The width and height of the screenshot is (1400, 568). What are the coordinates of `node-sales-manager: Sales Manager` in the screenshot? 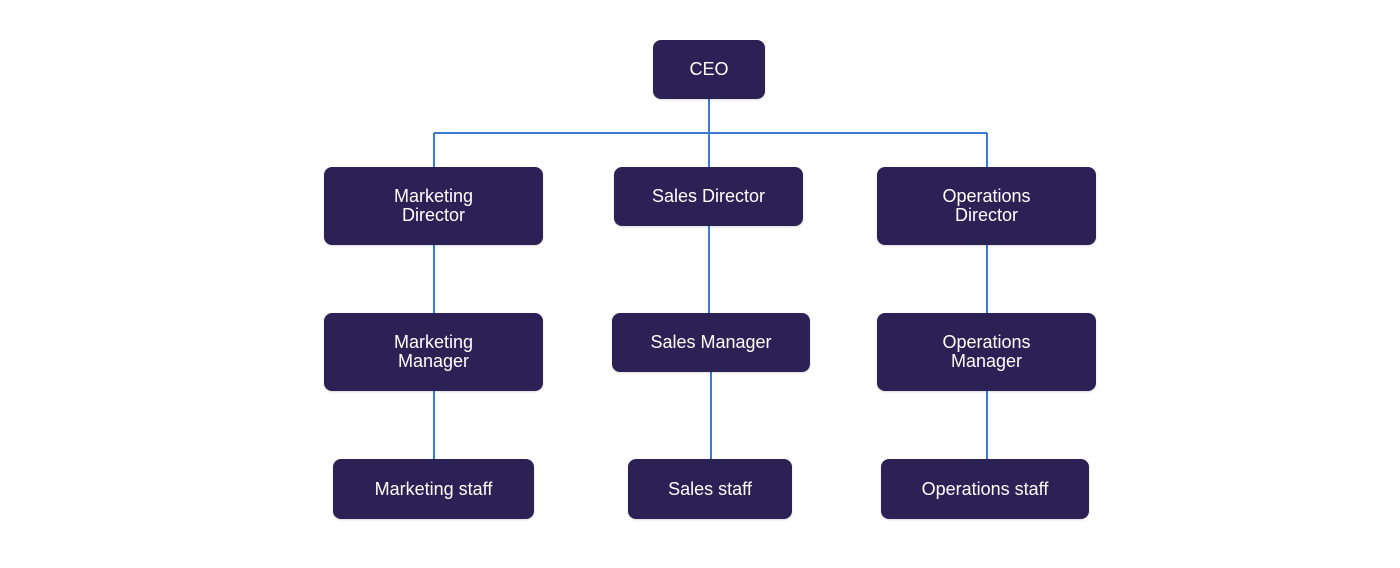 It's located at (711, 342).